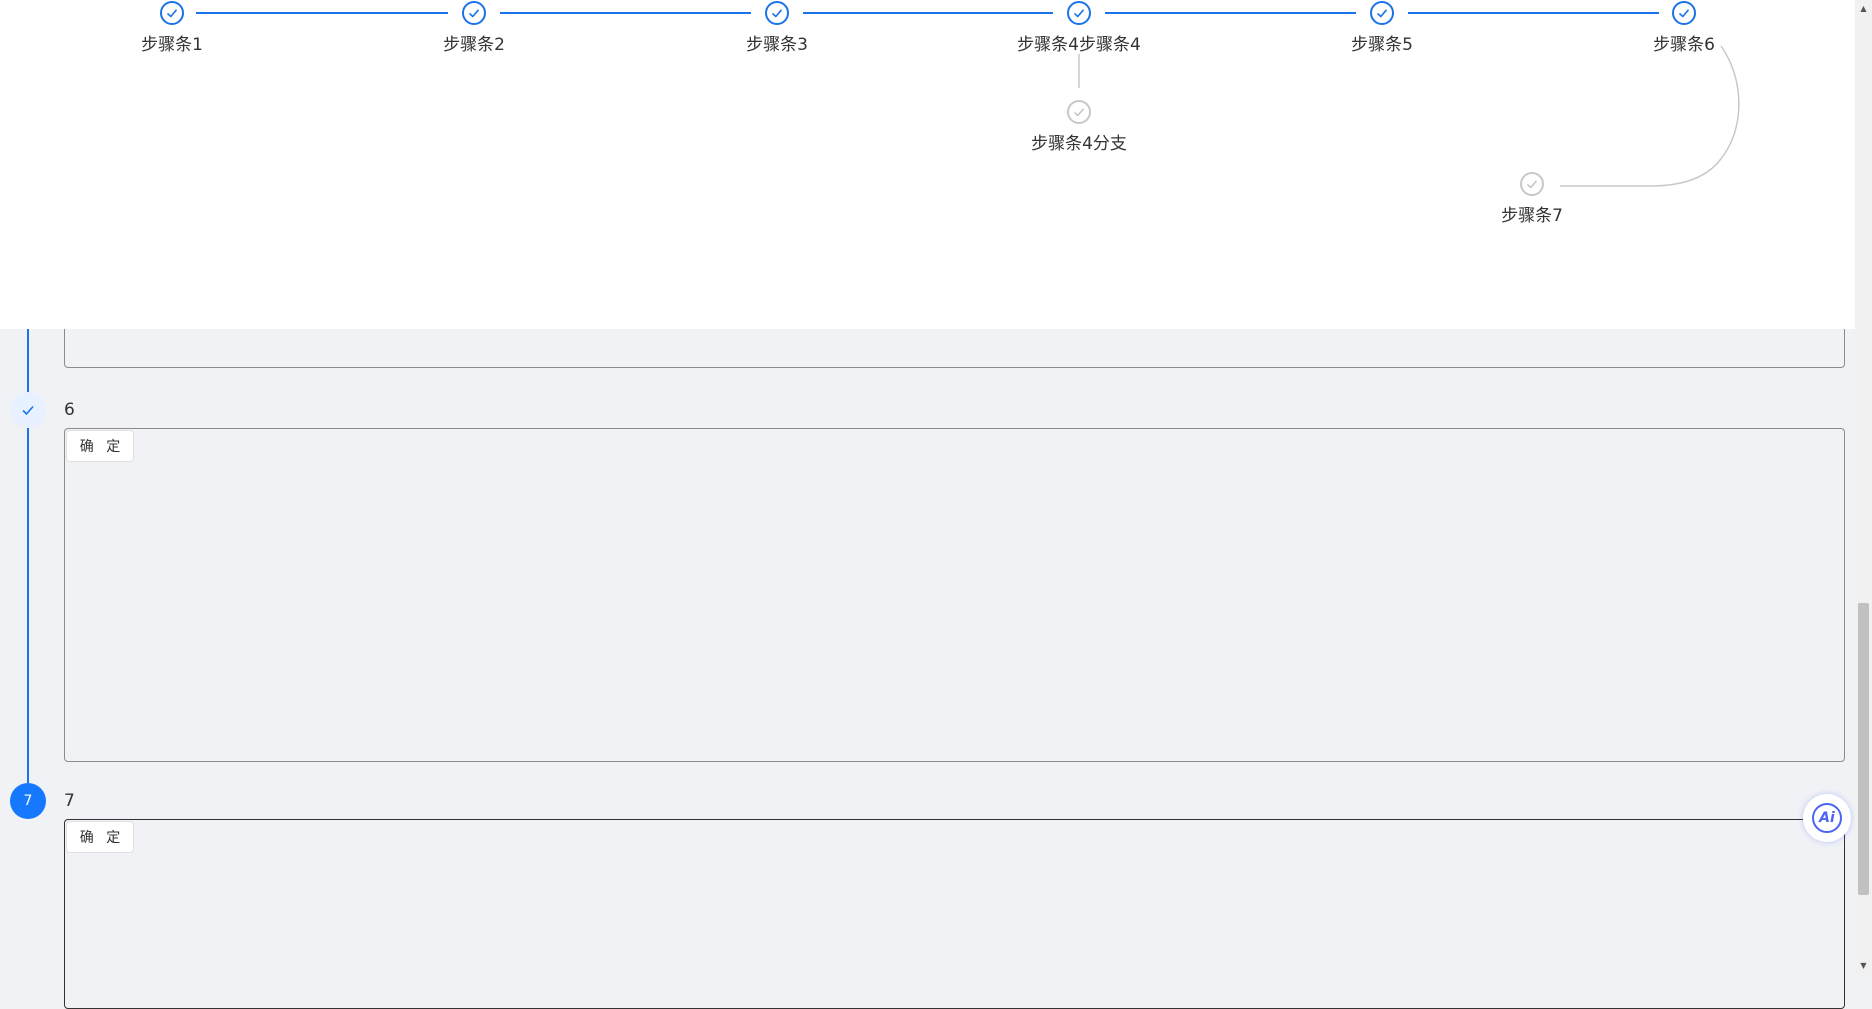 Image resolution: width=1872 pixels, height=1009 pixels. Describe the element at coordinates (777, 45) in the screenshot. I see `step-3-label: 步骤条3` at that location.